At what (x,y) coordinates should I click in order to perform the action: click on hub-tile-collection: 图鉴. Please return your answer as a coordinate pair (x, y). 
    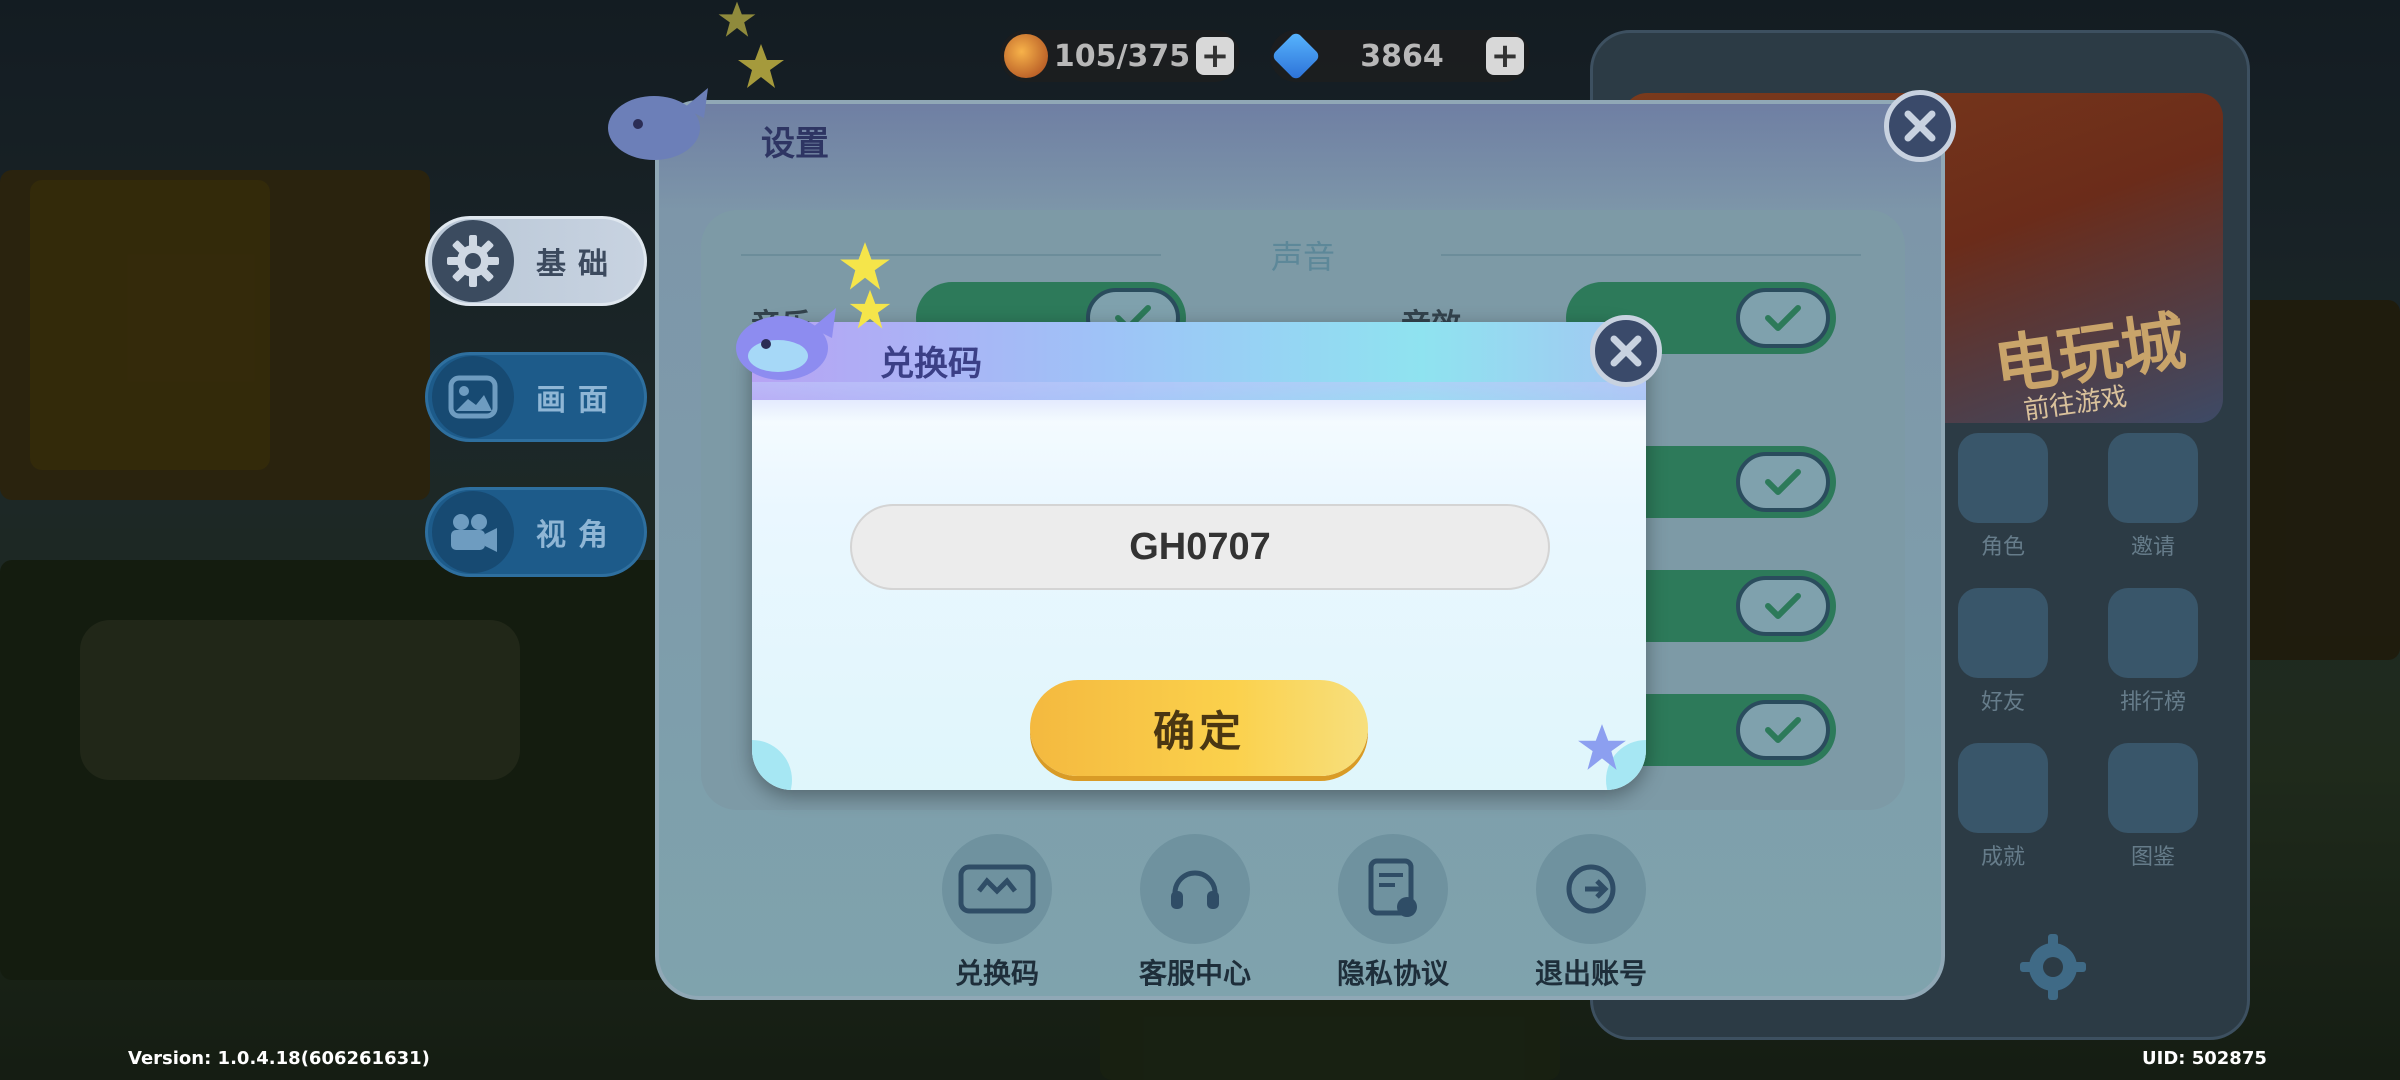
    Looking at the image, I should click on (2153, 807).